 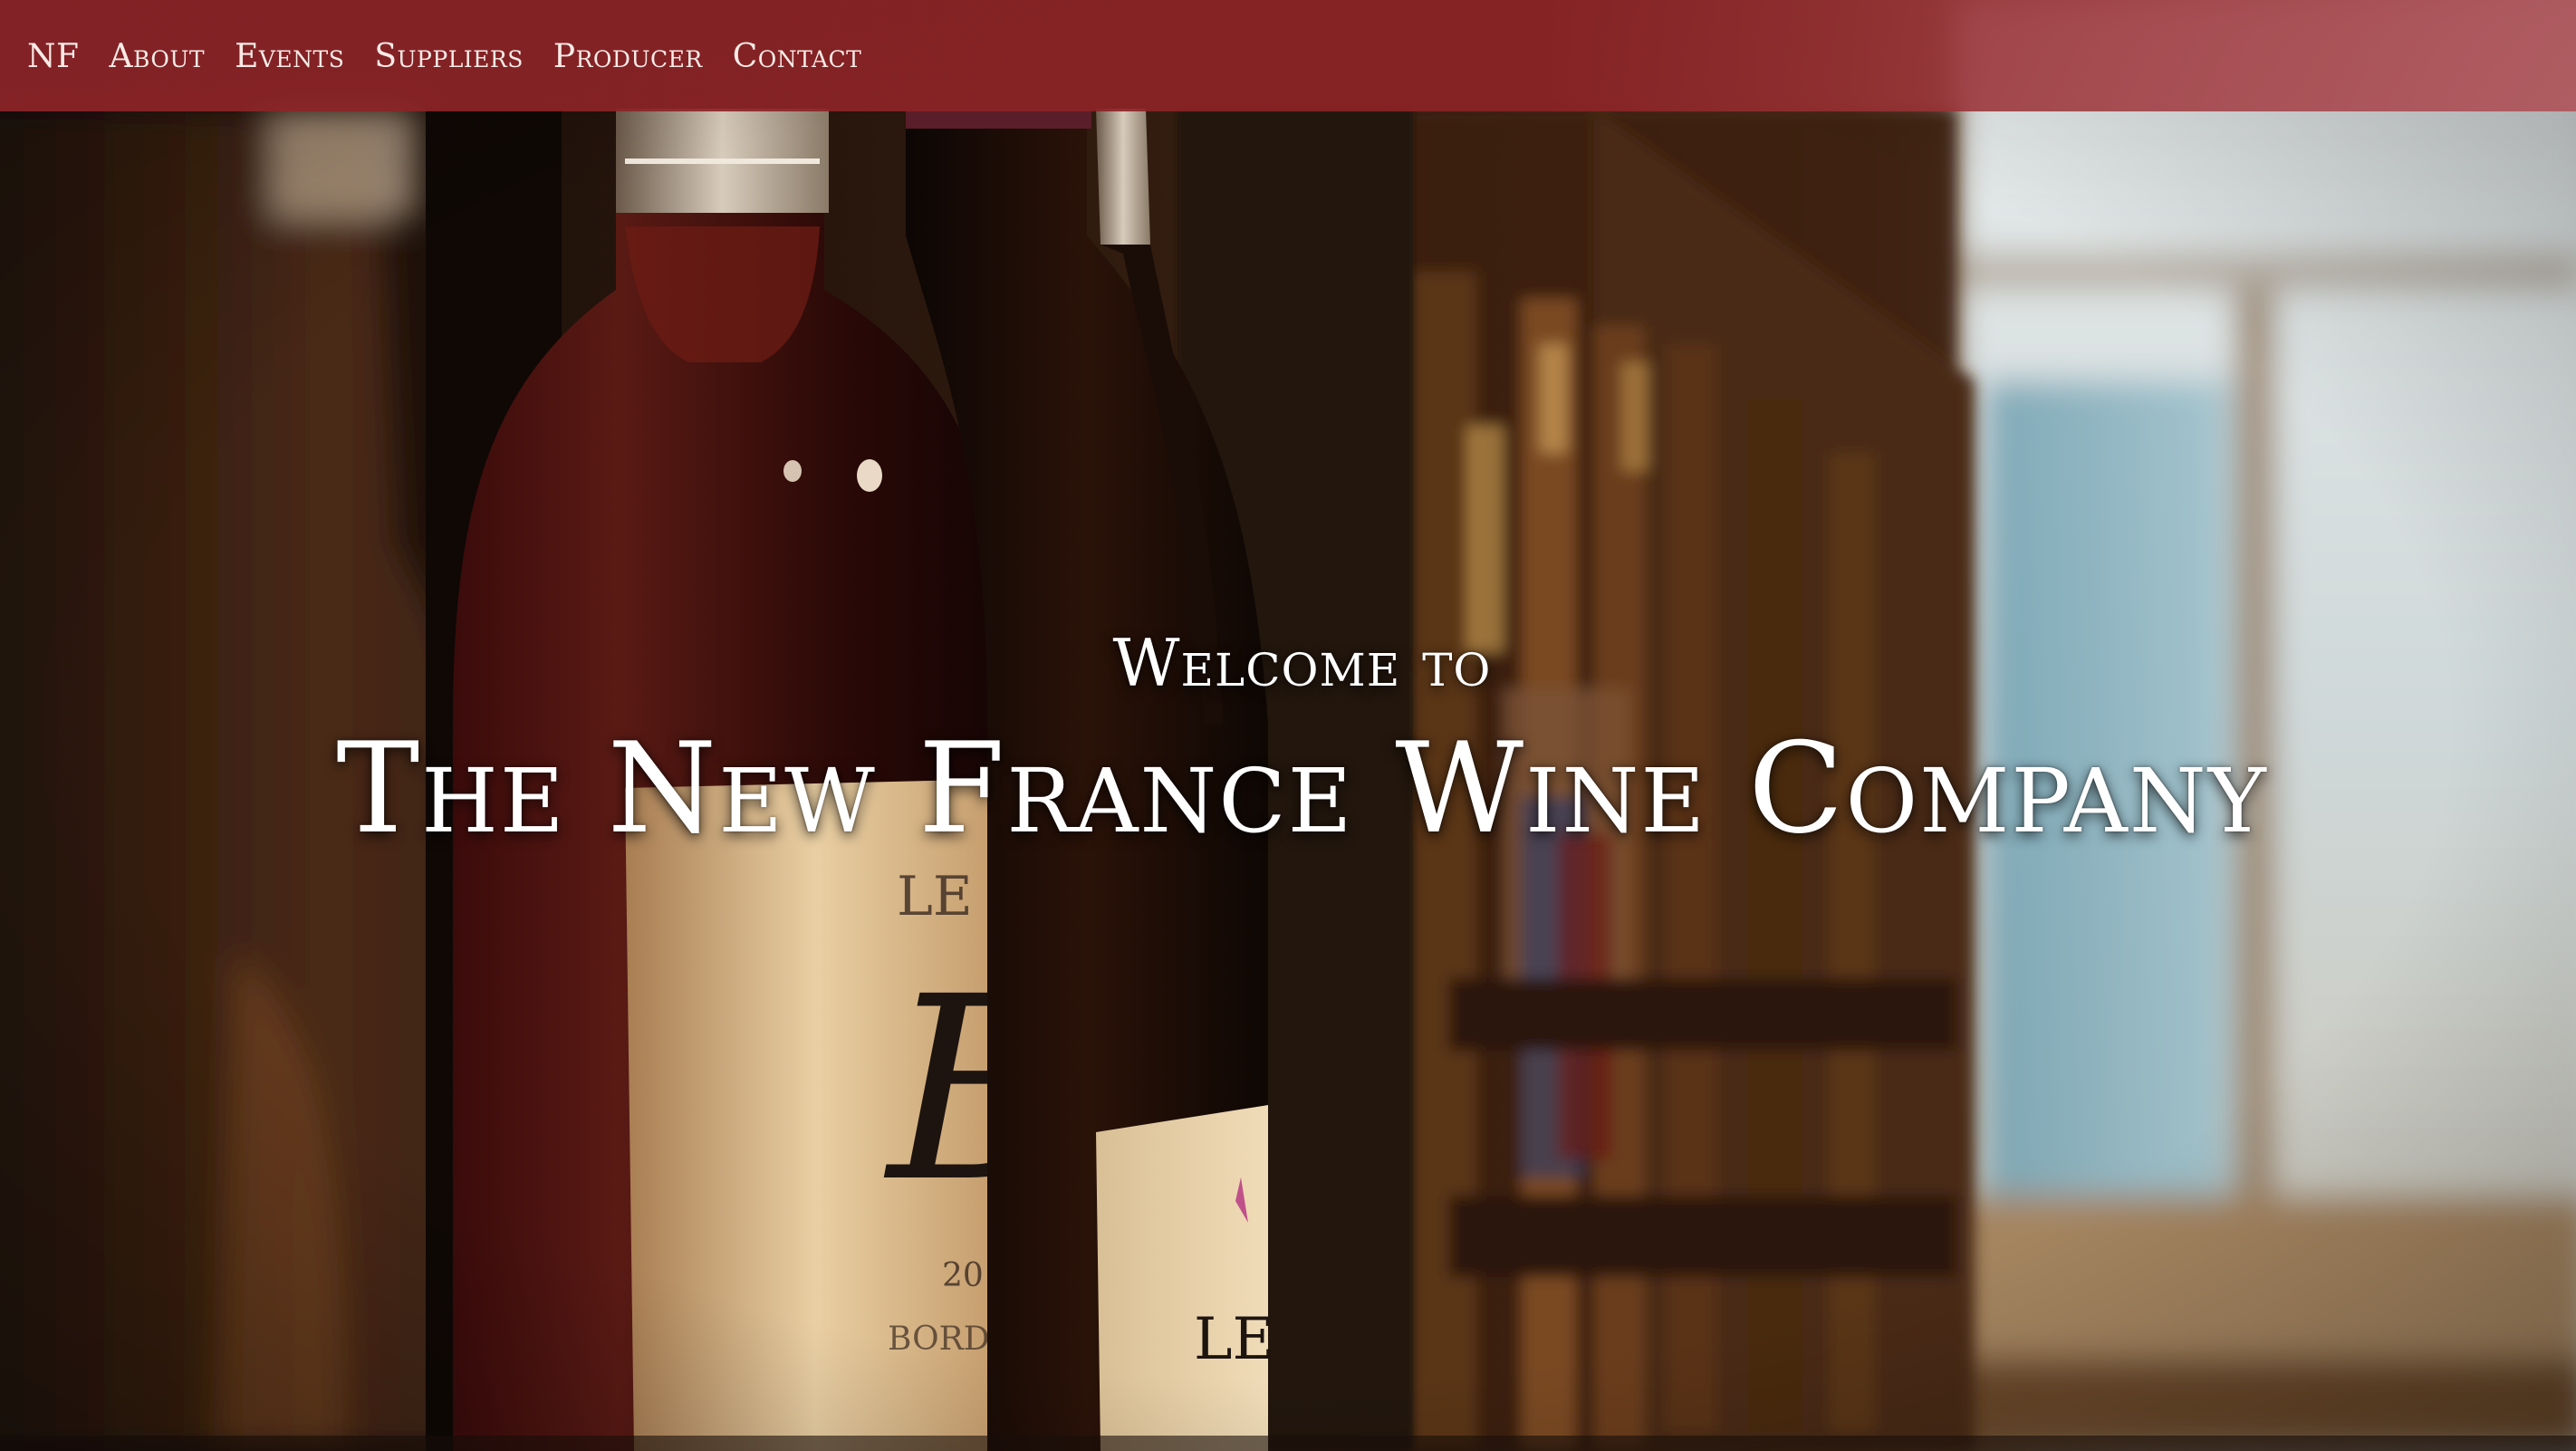 What do you see at coordinates (1302, 788) in the screenshot?
I see `hero-company-title: The New France Wine Company` at bounding box center [1302, 788].